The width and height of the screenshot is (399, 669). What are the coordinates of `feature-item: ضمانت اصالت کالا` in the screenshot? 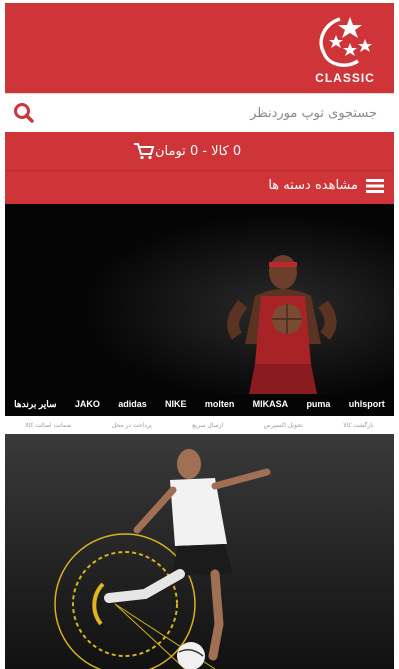 It's located at (48, 425).